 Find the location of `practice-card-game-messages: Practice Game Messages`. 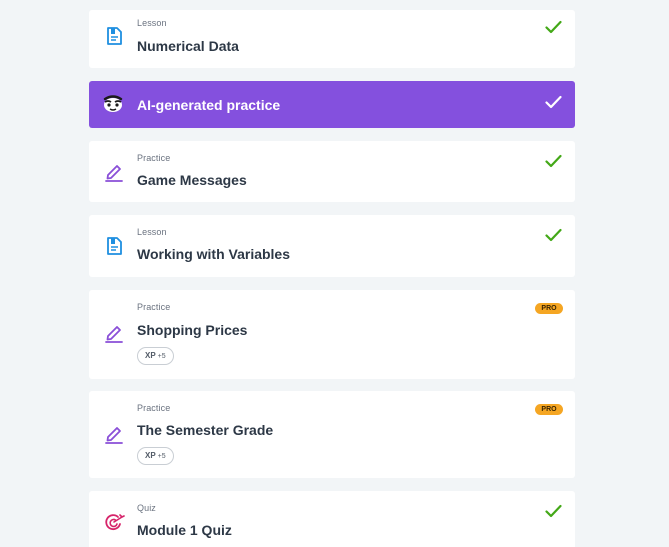

practice-card-game-messages: Practice Game Messages is located at coordinates (332, 171).